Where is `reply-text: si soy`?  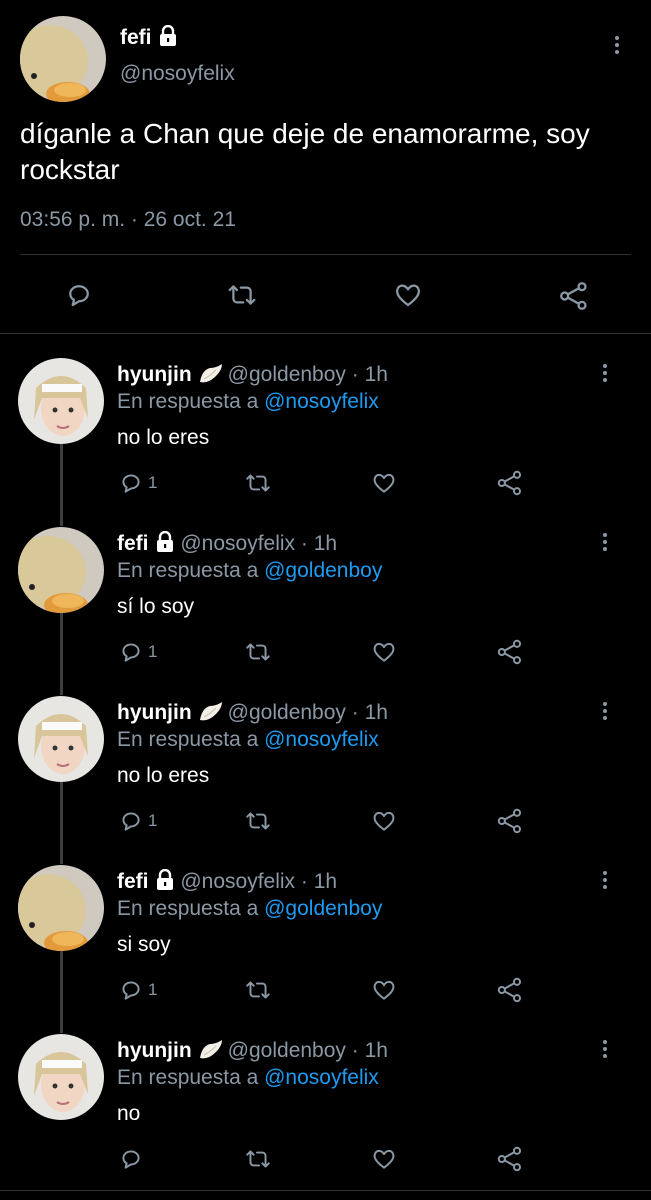
reply-text: si soy is located at coordinates (144, 944).